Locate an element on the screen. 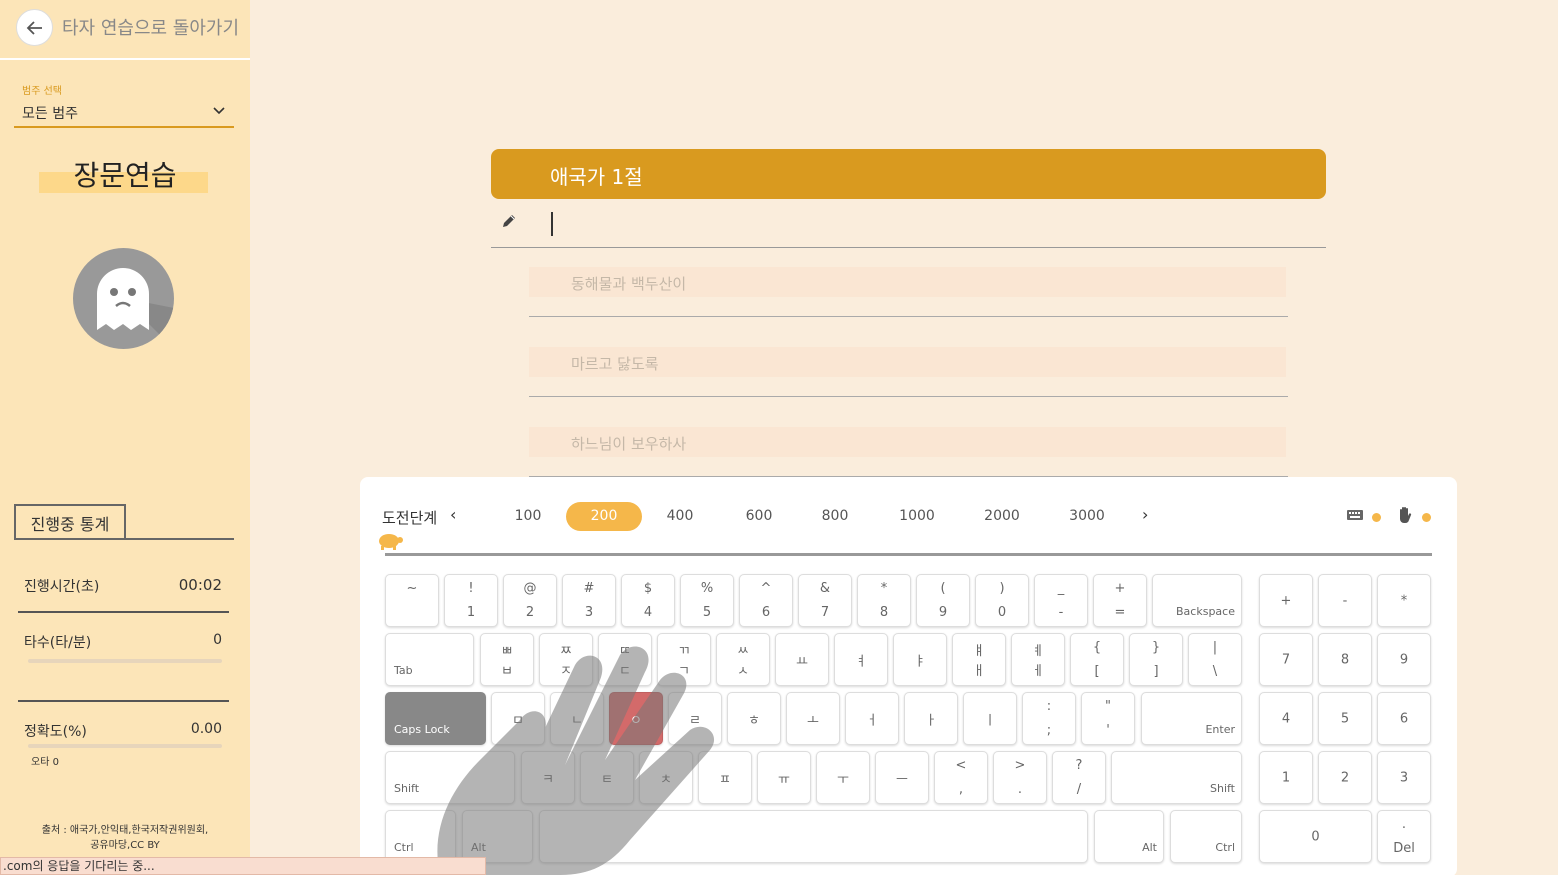 Image resolution: width=1558 pixels, height=875 pixels. back-label: 타자 연습으로 돌아가기 is located at coordinates (150, 27).